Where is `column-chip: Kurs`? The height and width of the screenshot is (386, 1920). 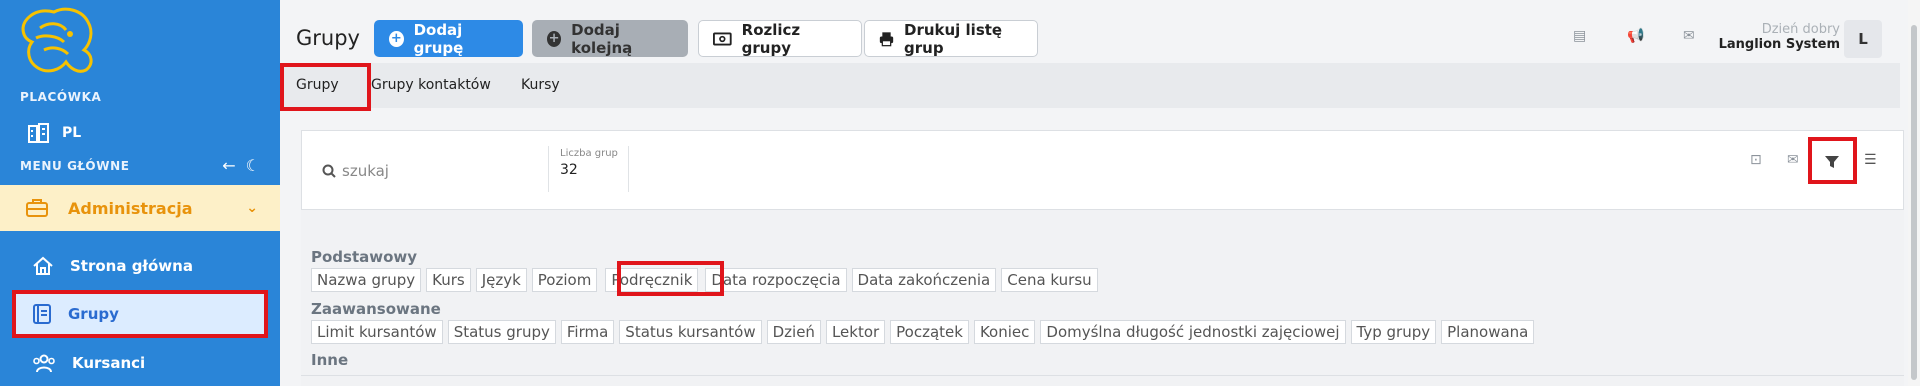
column-chip: Kurs is located at coordinates (448, 280).